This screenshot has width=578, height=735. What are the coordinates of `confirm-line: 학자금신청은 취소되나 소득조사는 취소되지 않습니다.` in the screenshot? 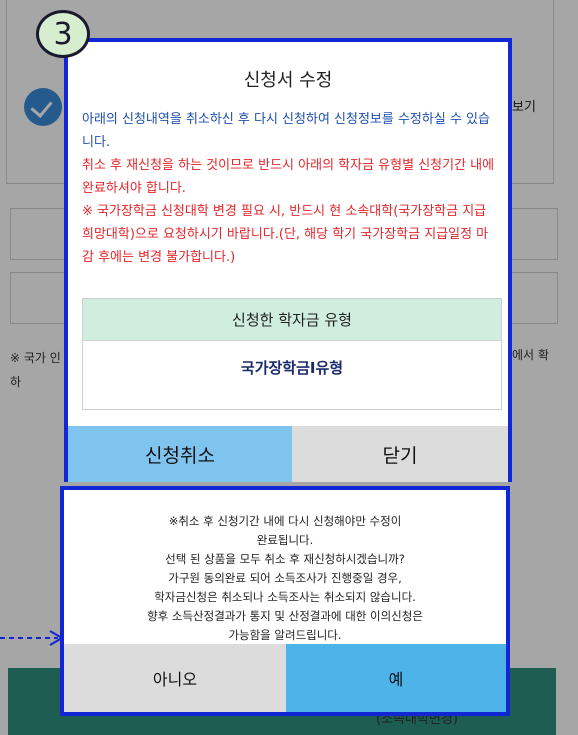 It's located at (285, 597).